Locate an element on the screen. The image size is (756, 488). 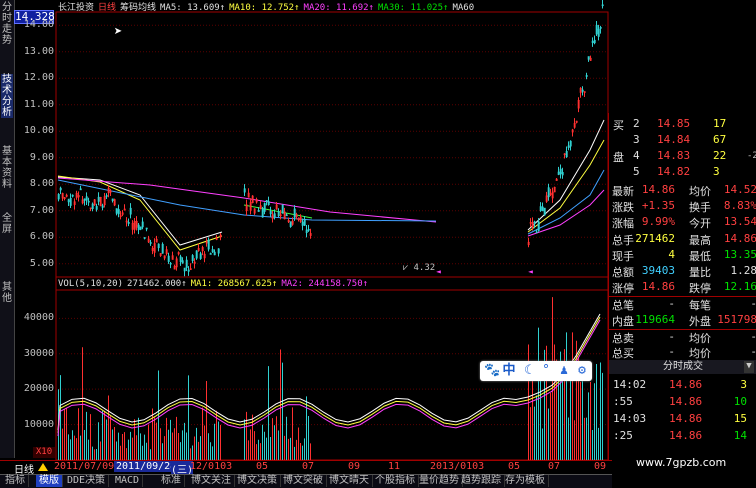
nav-tab-timeshare: 分时走势 is located at coordinates (7, 23).